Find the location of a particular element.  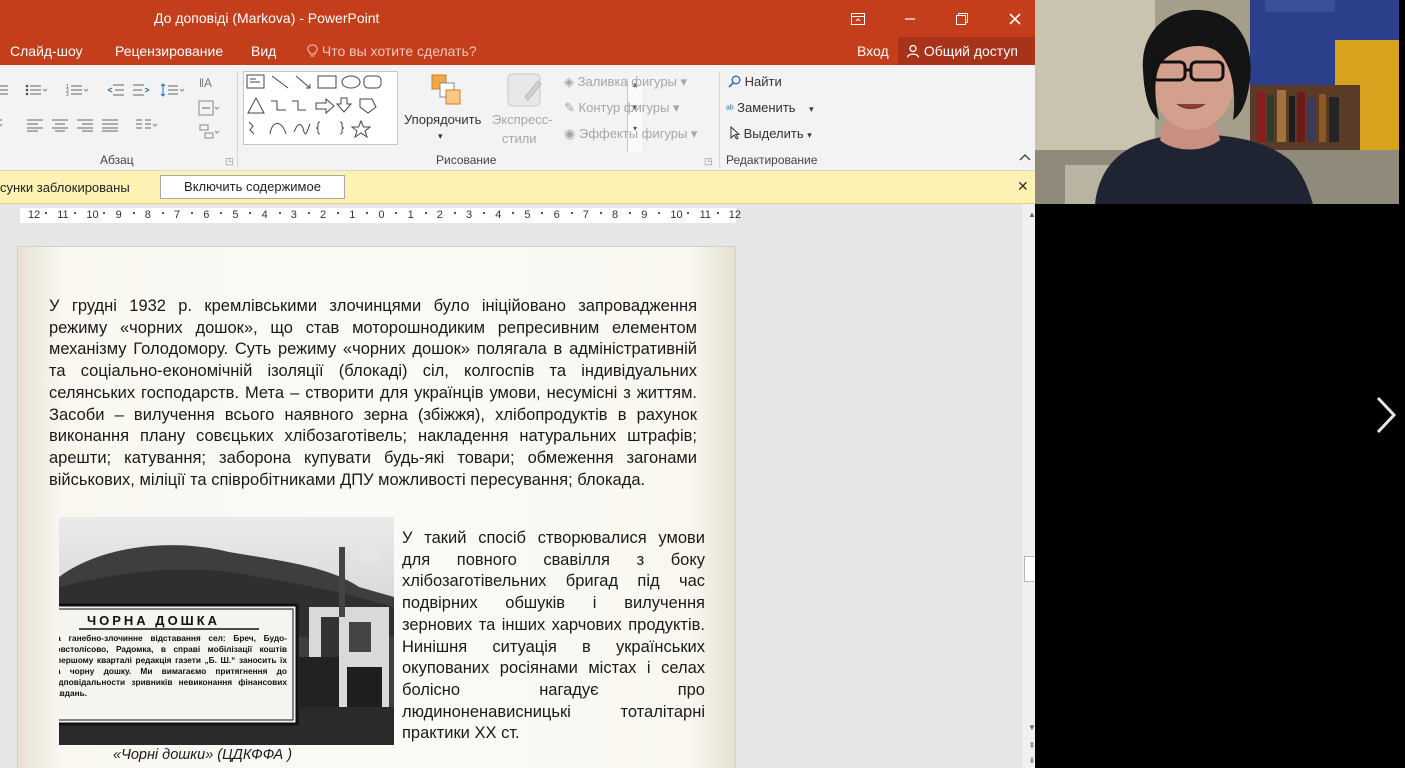

group-label-editing: Редактирование is located at coordinates (772, 160).